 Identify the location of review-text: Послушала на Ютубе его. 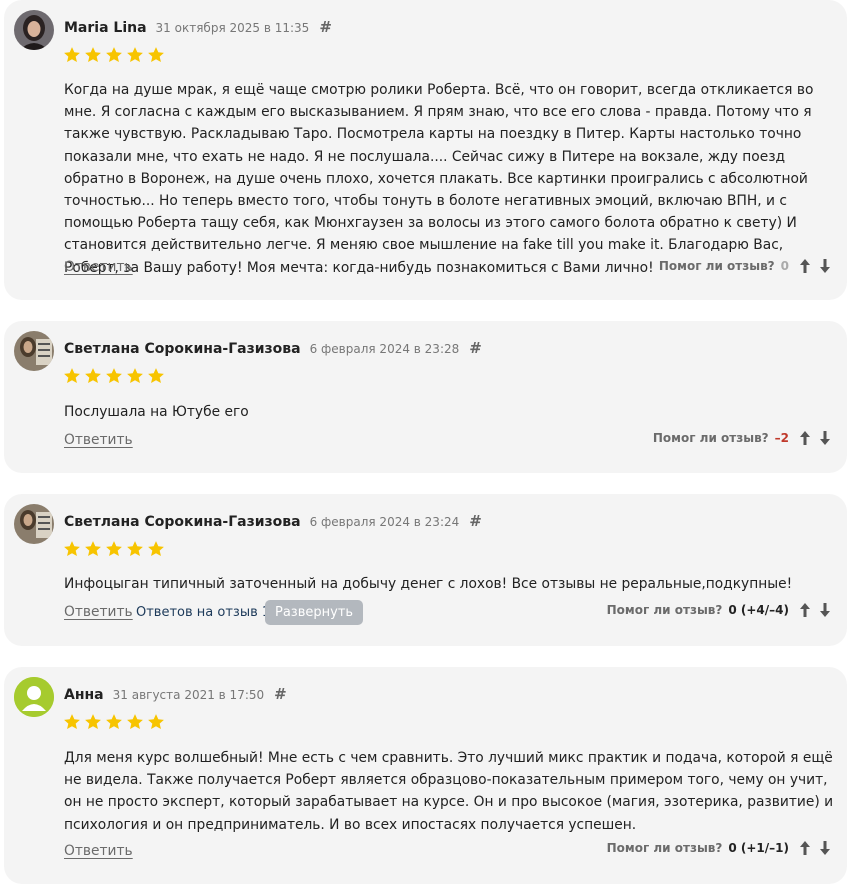
(156, 412).